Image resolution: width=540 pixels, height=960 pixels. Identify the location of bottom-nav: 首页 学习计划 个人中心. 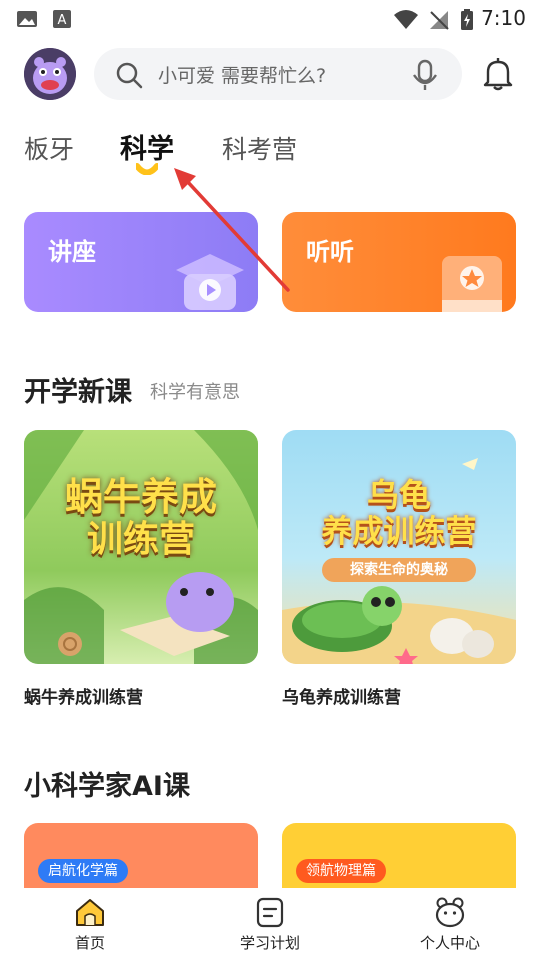
(270, 924).